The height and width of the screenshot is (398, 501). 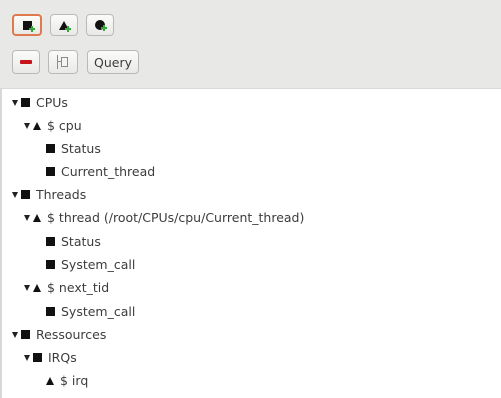 I want to click on tree-node-thread-system-call: System_call, so click(x=90, y=264).